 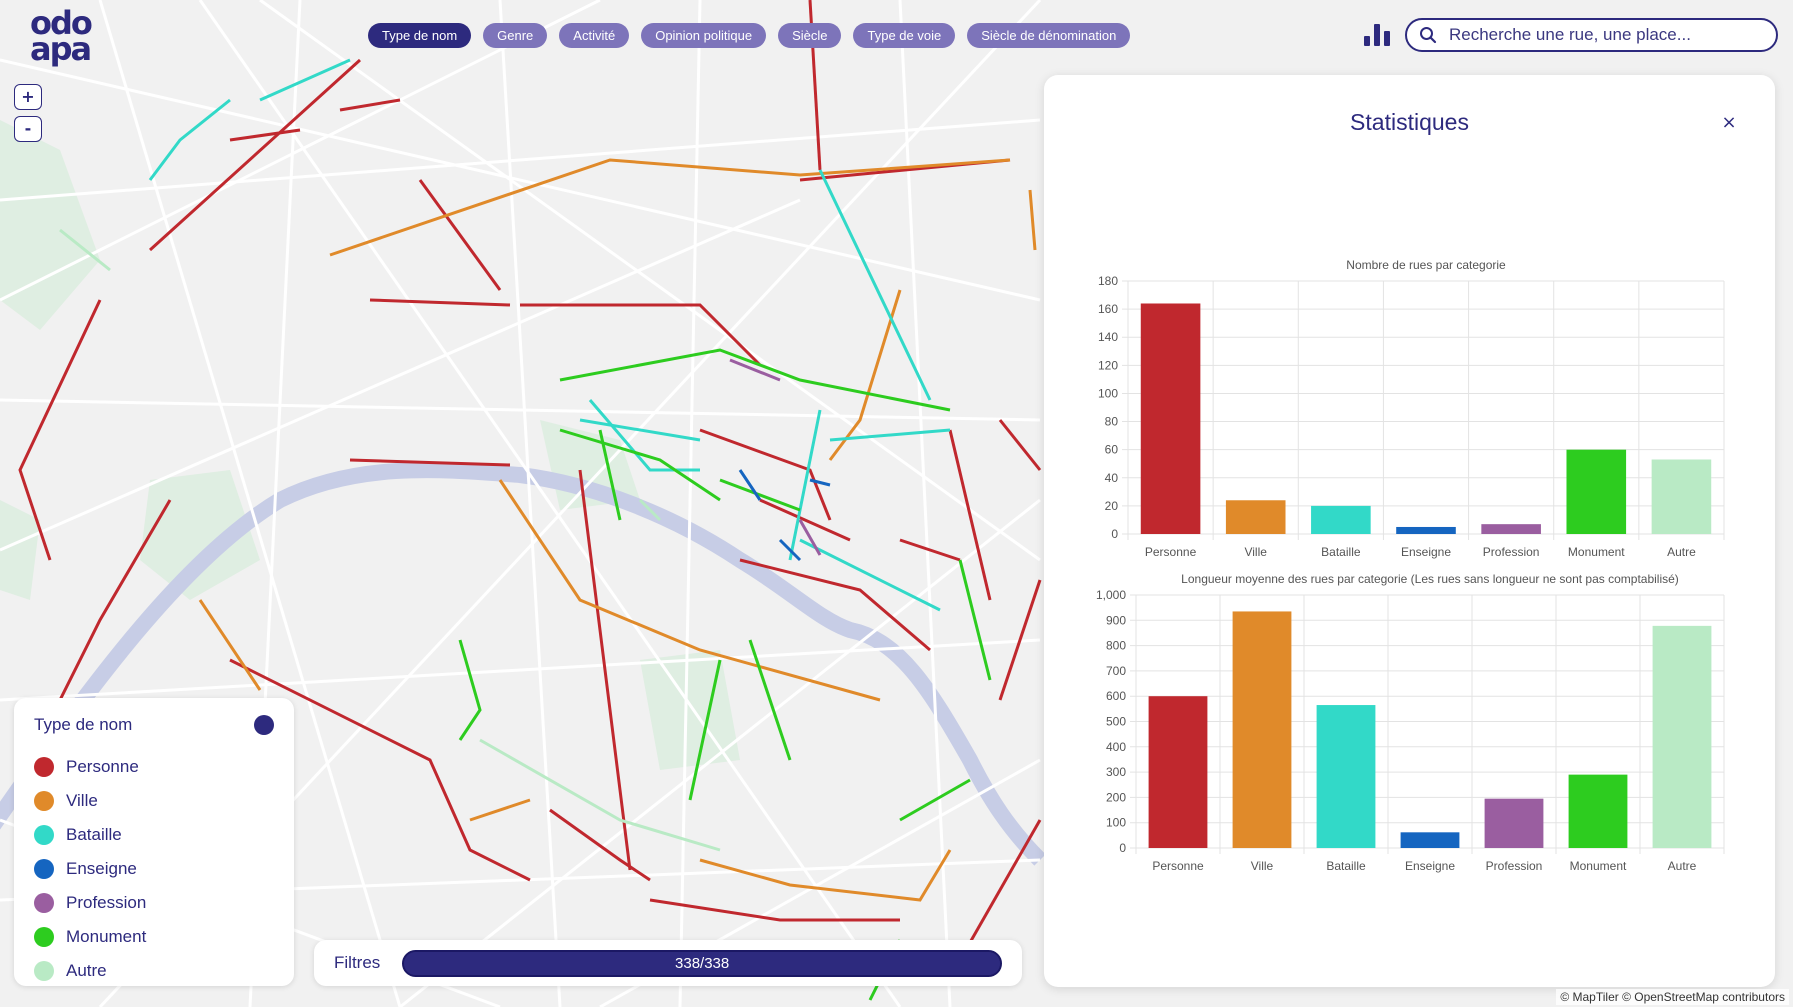 I want to click on x-tick-label: Enseigne, so click(x=1430, y=866).